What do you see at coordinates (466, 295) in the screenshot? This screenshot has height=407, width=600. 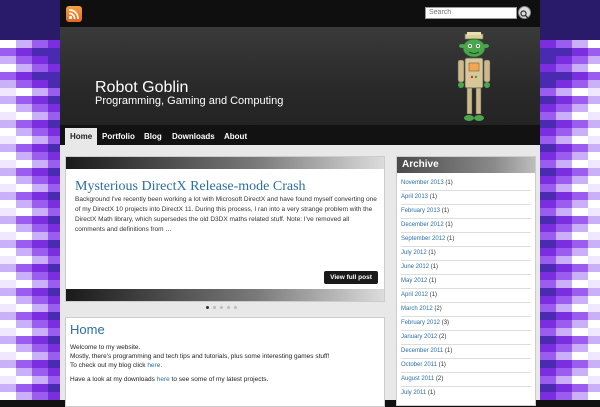 I see `archive-item: April 2012 (1)` at bounding box center [466, 295].